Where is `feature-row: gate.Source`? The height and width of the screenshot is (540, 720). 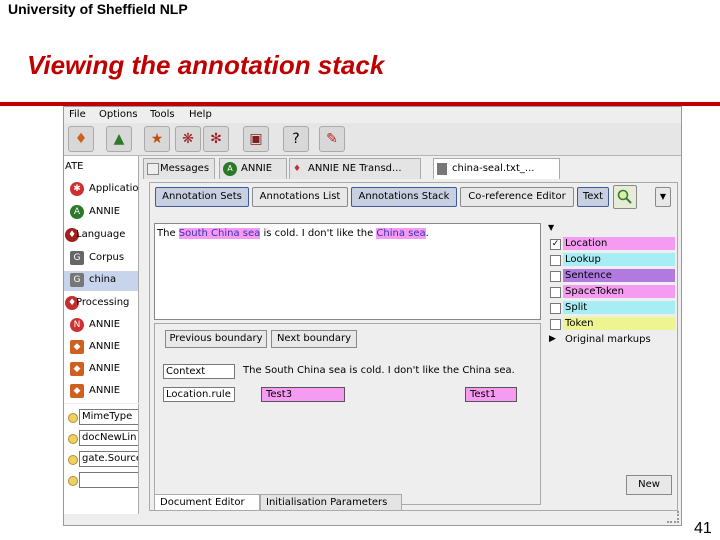 feature-row: gate.Source is located at coordinates (101, 459).